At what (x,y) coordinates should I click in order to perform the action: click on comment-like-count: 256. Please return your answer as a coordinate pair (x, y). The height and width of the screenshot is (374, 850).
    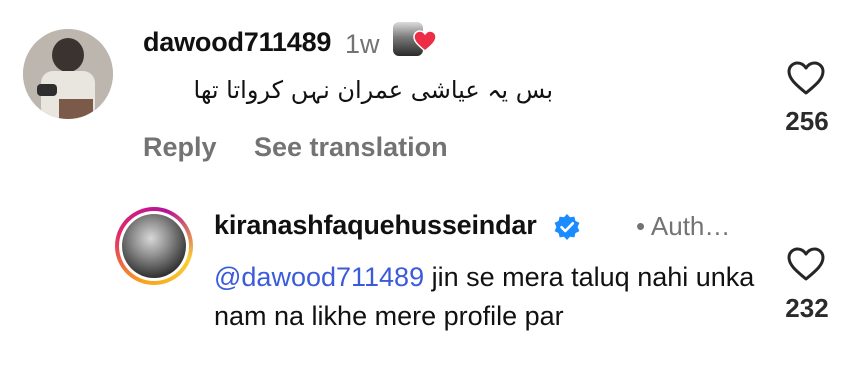
    Looking at the image, I should click on (807, 121).